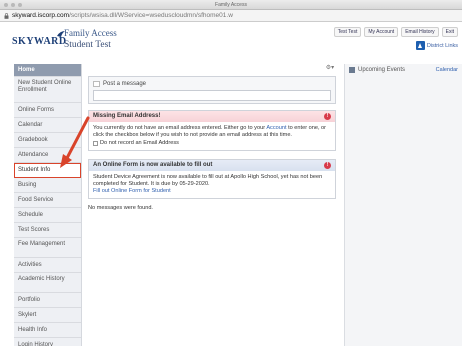 This screenshot has height=346, width=462. I want to click on sidebar-item-new-student-enrollment: New Student Online Enrollment, so click(47, 90).